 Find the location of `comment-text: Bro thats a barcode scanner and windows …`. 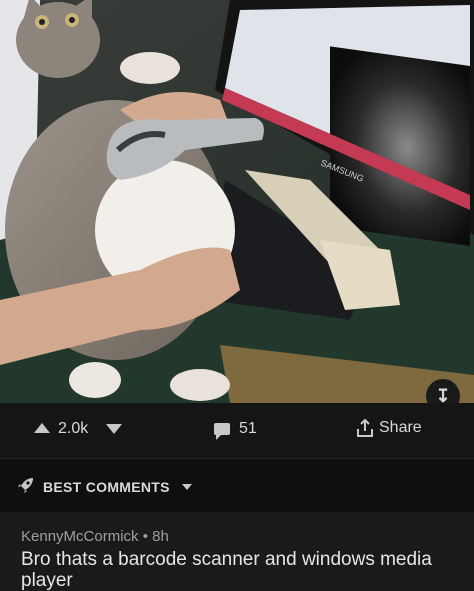

comment-text: Bro thats a barcode scanner and windows … is located at coordinates (226, 570).